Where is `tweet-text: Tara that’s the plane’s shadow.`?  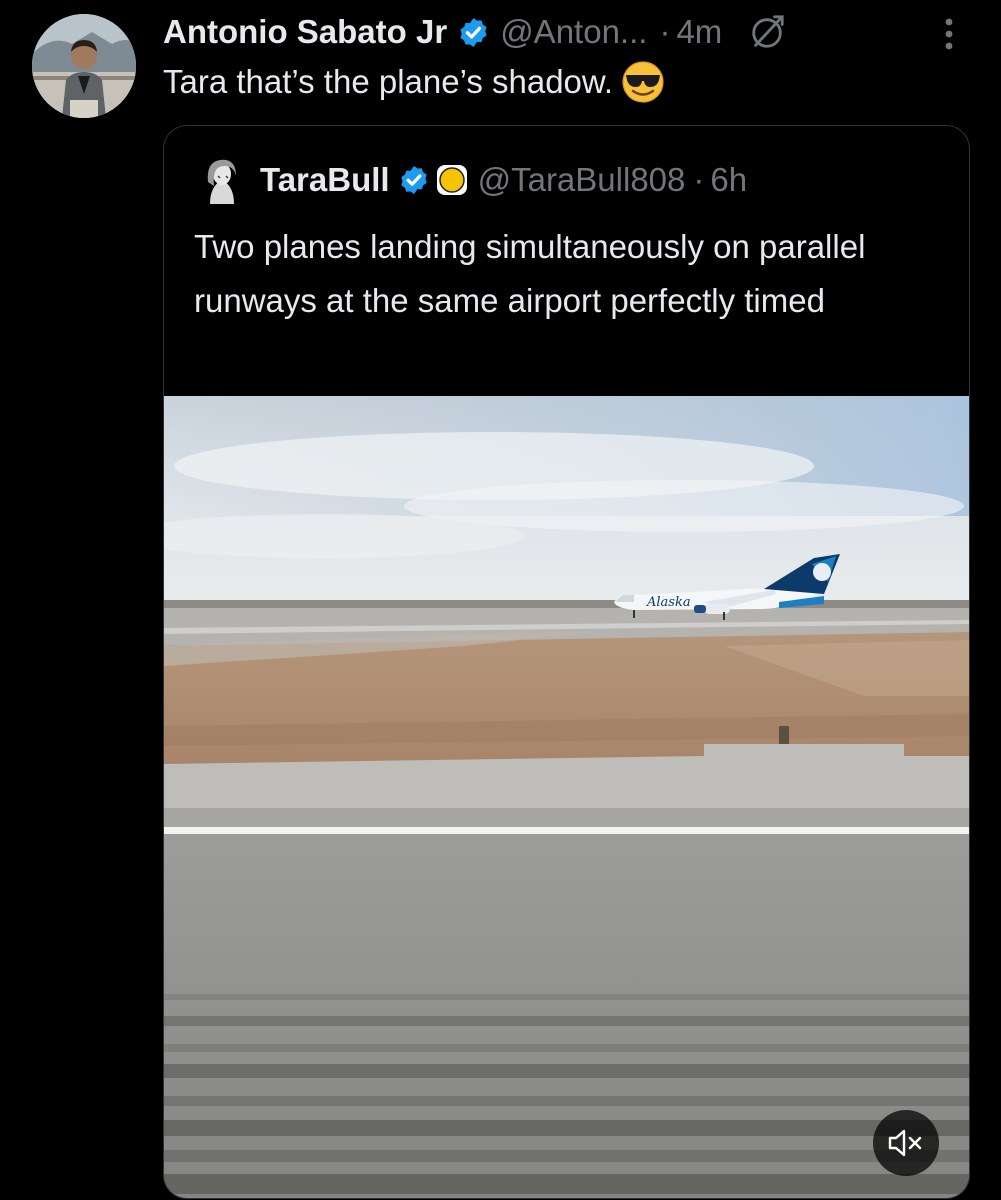 tweet-text: Tara that’s the plane’s shadow. is located at coordinates (414, 82).